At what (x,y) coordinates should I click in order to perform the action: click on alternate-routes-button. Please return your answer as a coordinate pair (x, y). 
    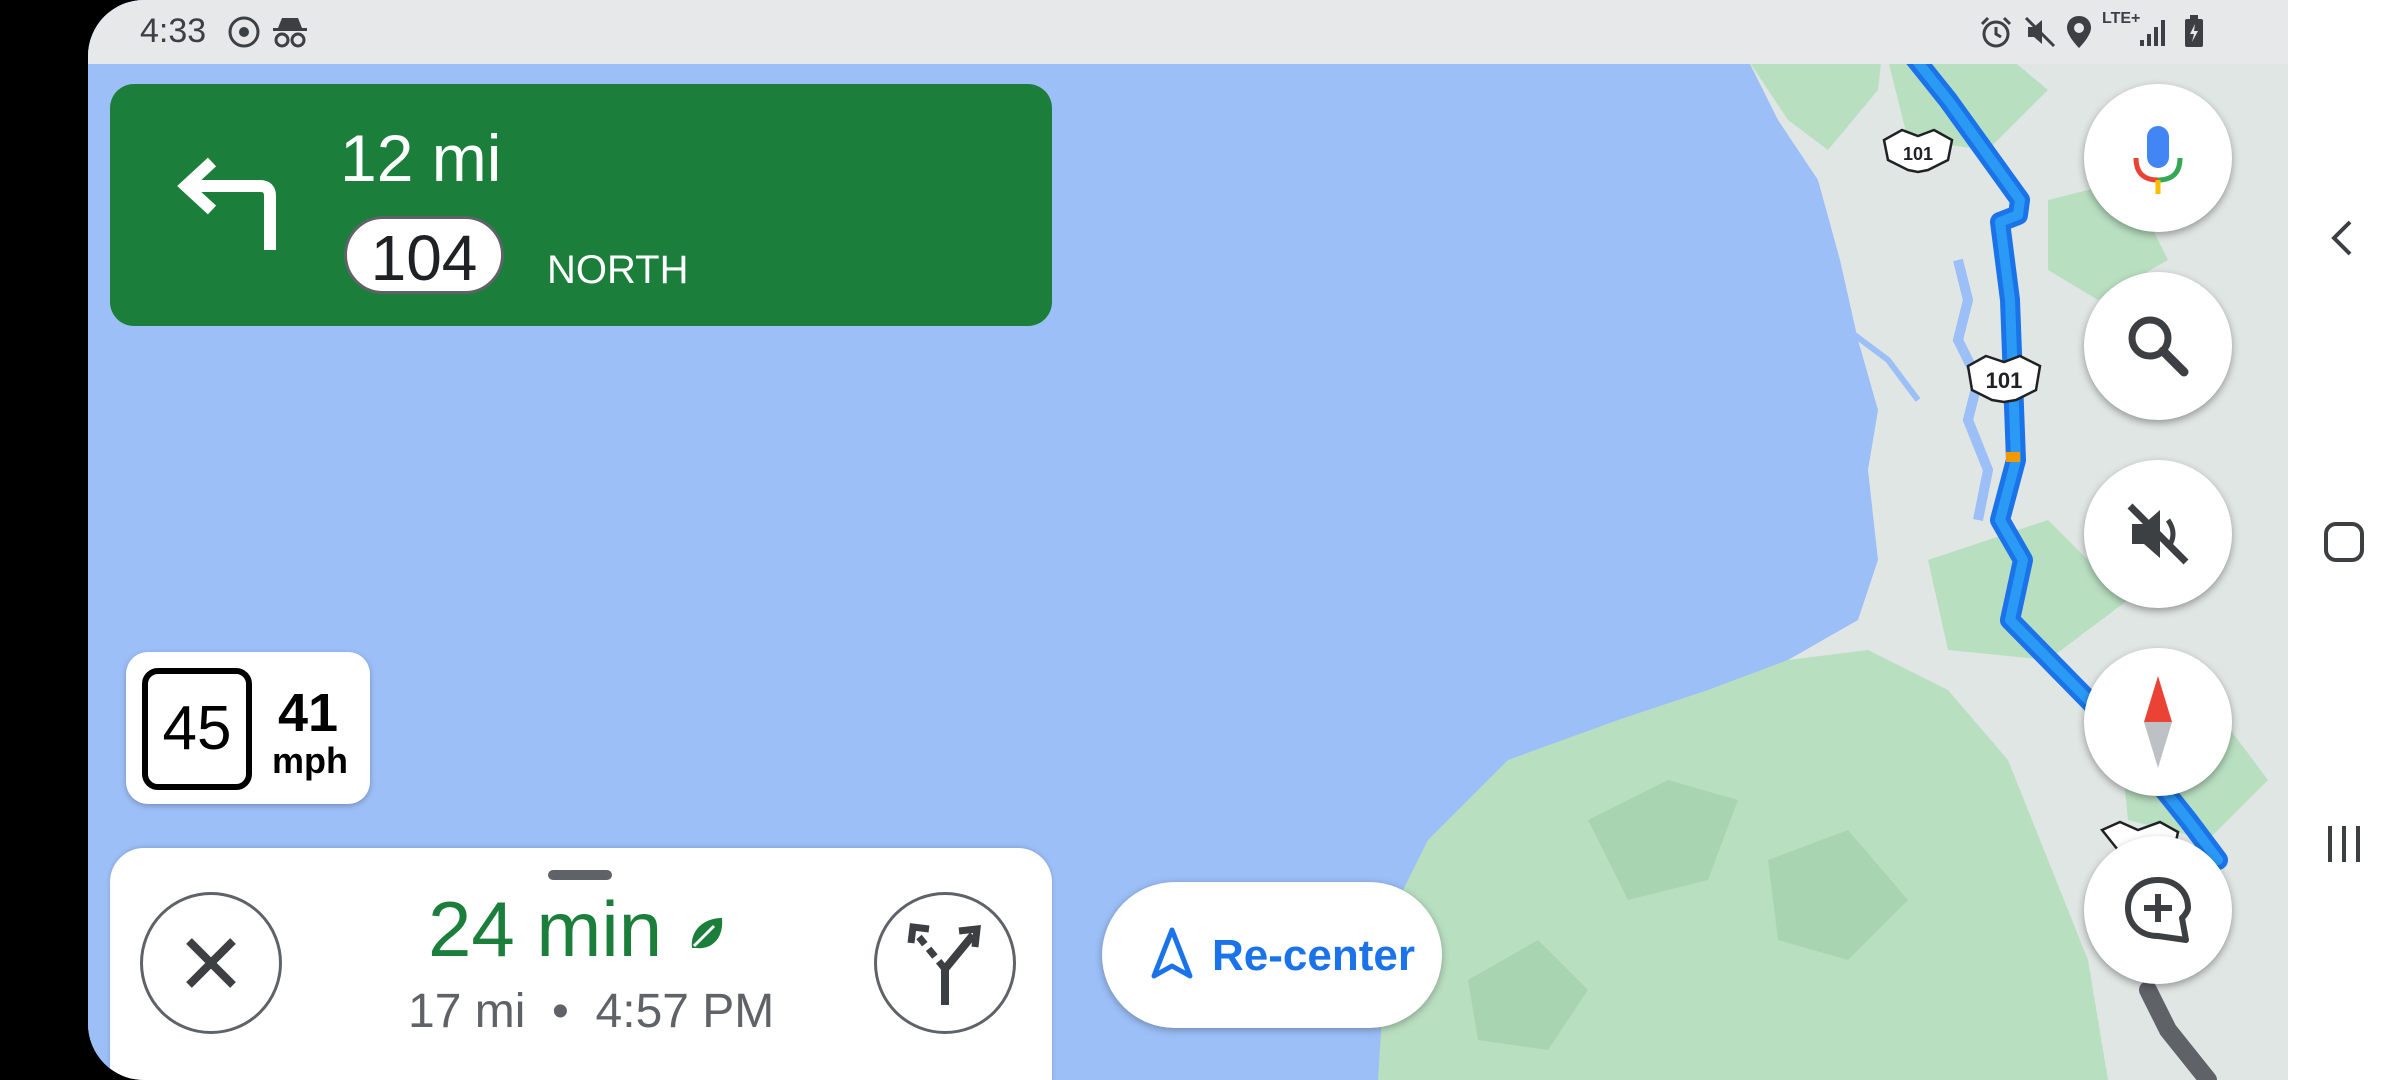
    Looking at the image, I should click on (945, 963).